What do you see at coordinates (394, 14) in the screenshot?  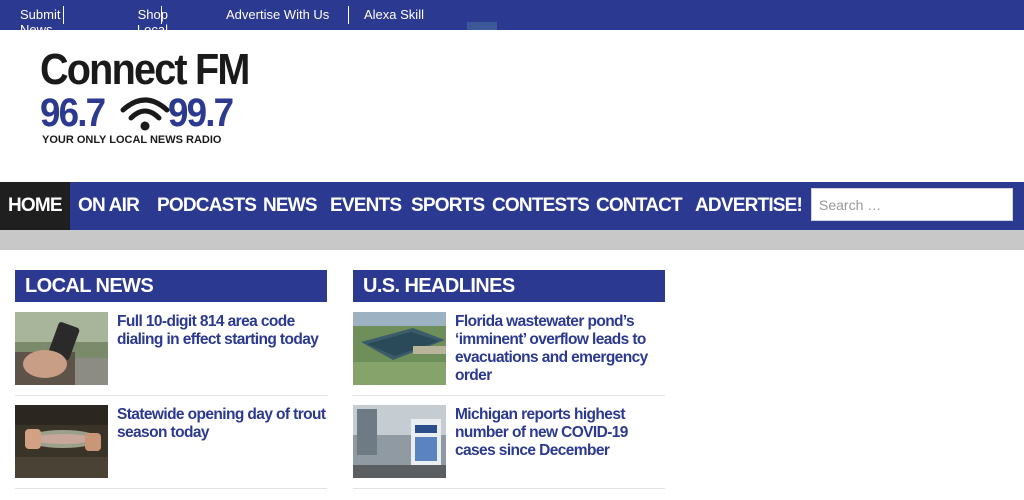 I see `topbar-link-alexa-skill: Alexa Skill` at bounding box center [394, 14].